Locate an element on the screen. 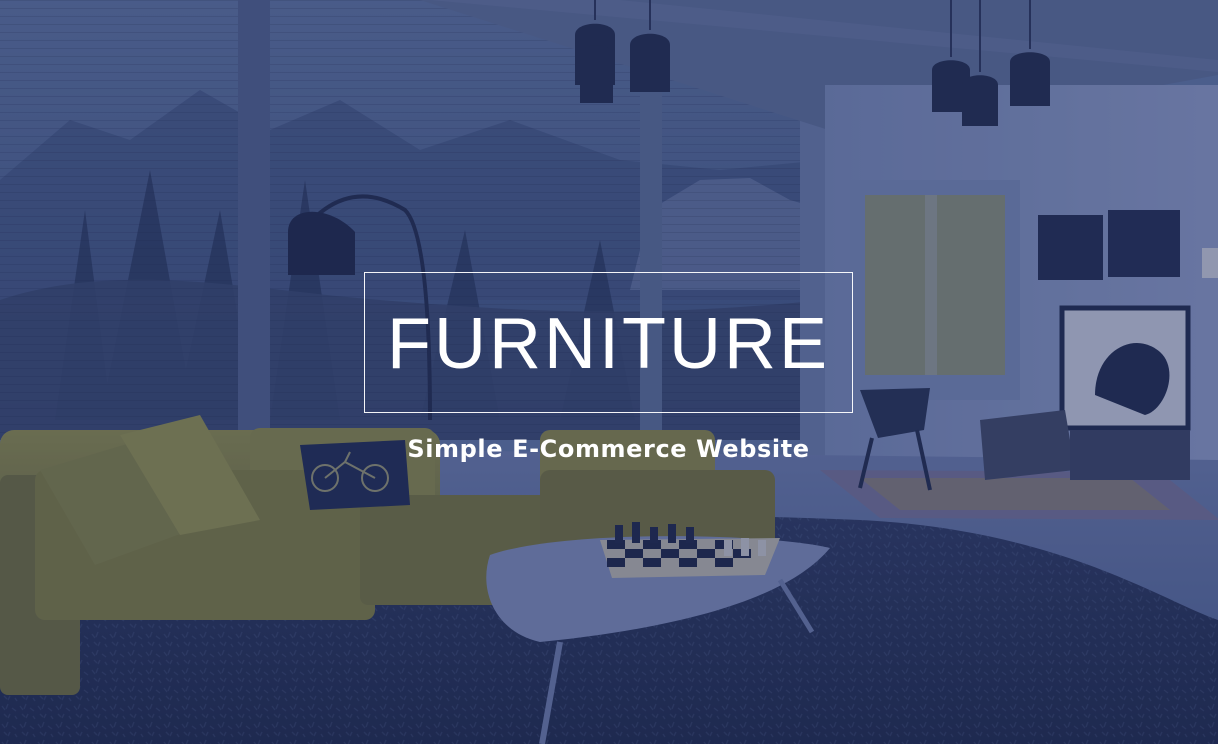 The width and height of the screenshot is (1218, 744). brand-title-frame: FURNITURE is located at coordinates (608, 342).